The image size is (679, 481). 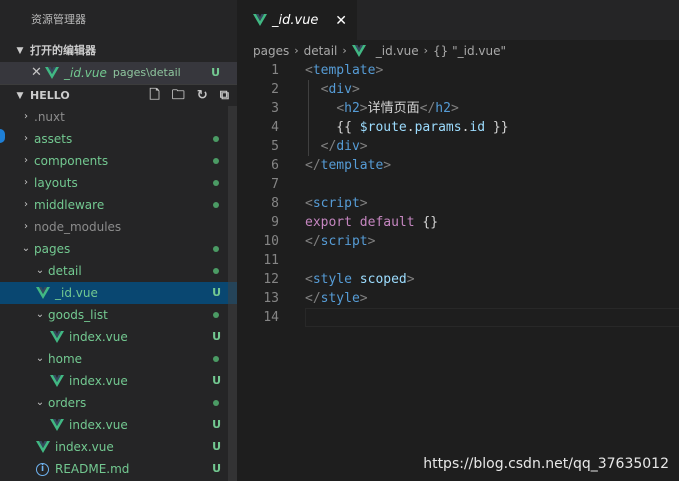 I want to click on code-line: 2 <div>, so click(x=458, y=89).